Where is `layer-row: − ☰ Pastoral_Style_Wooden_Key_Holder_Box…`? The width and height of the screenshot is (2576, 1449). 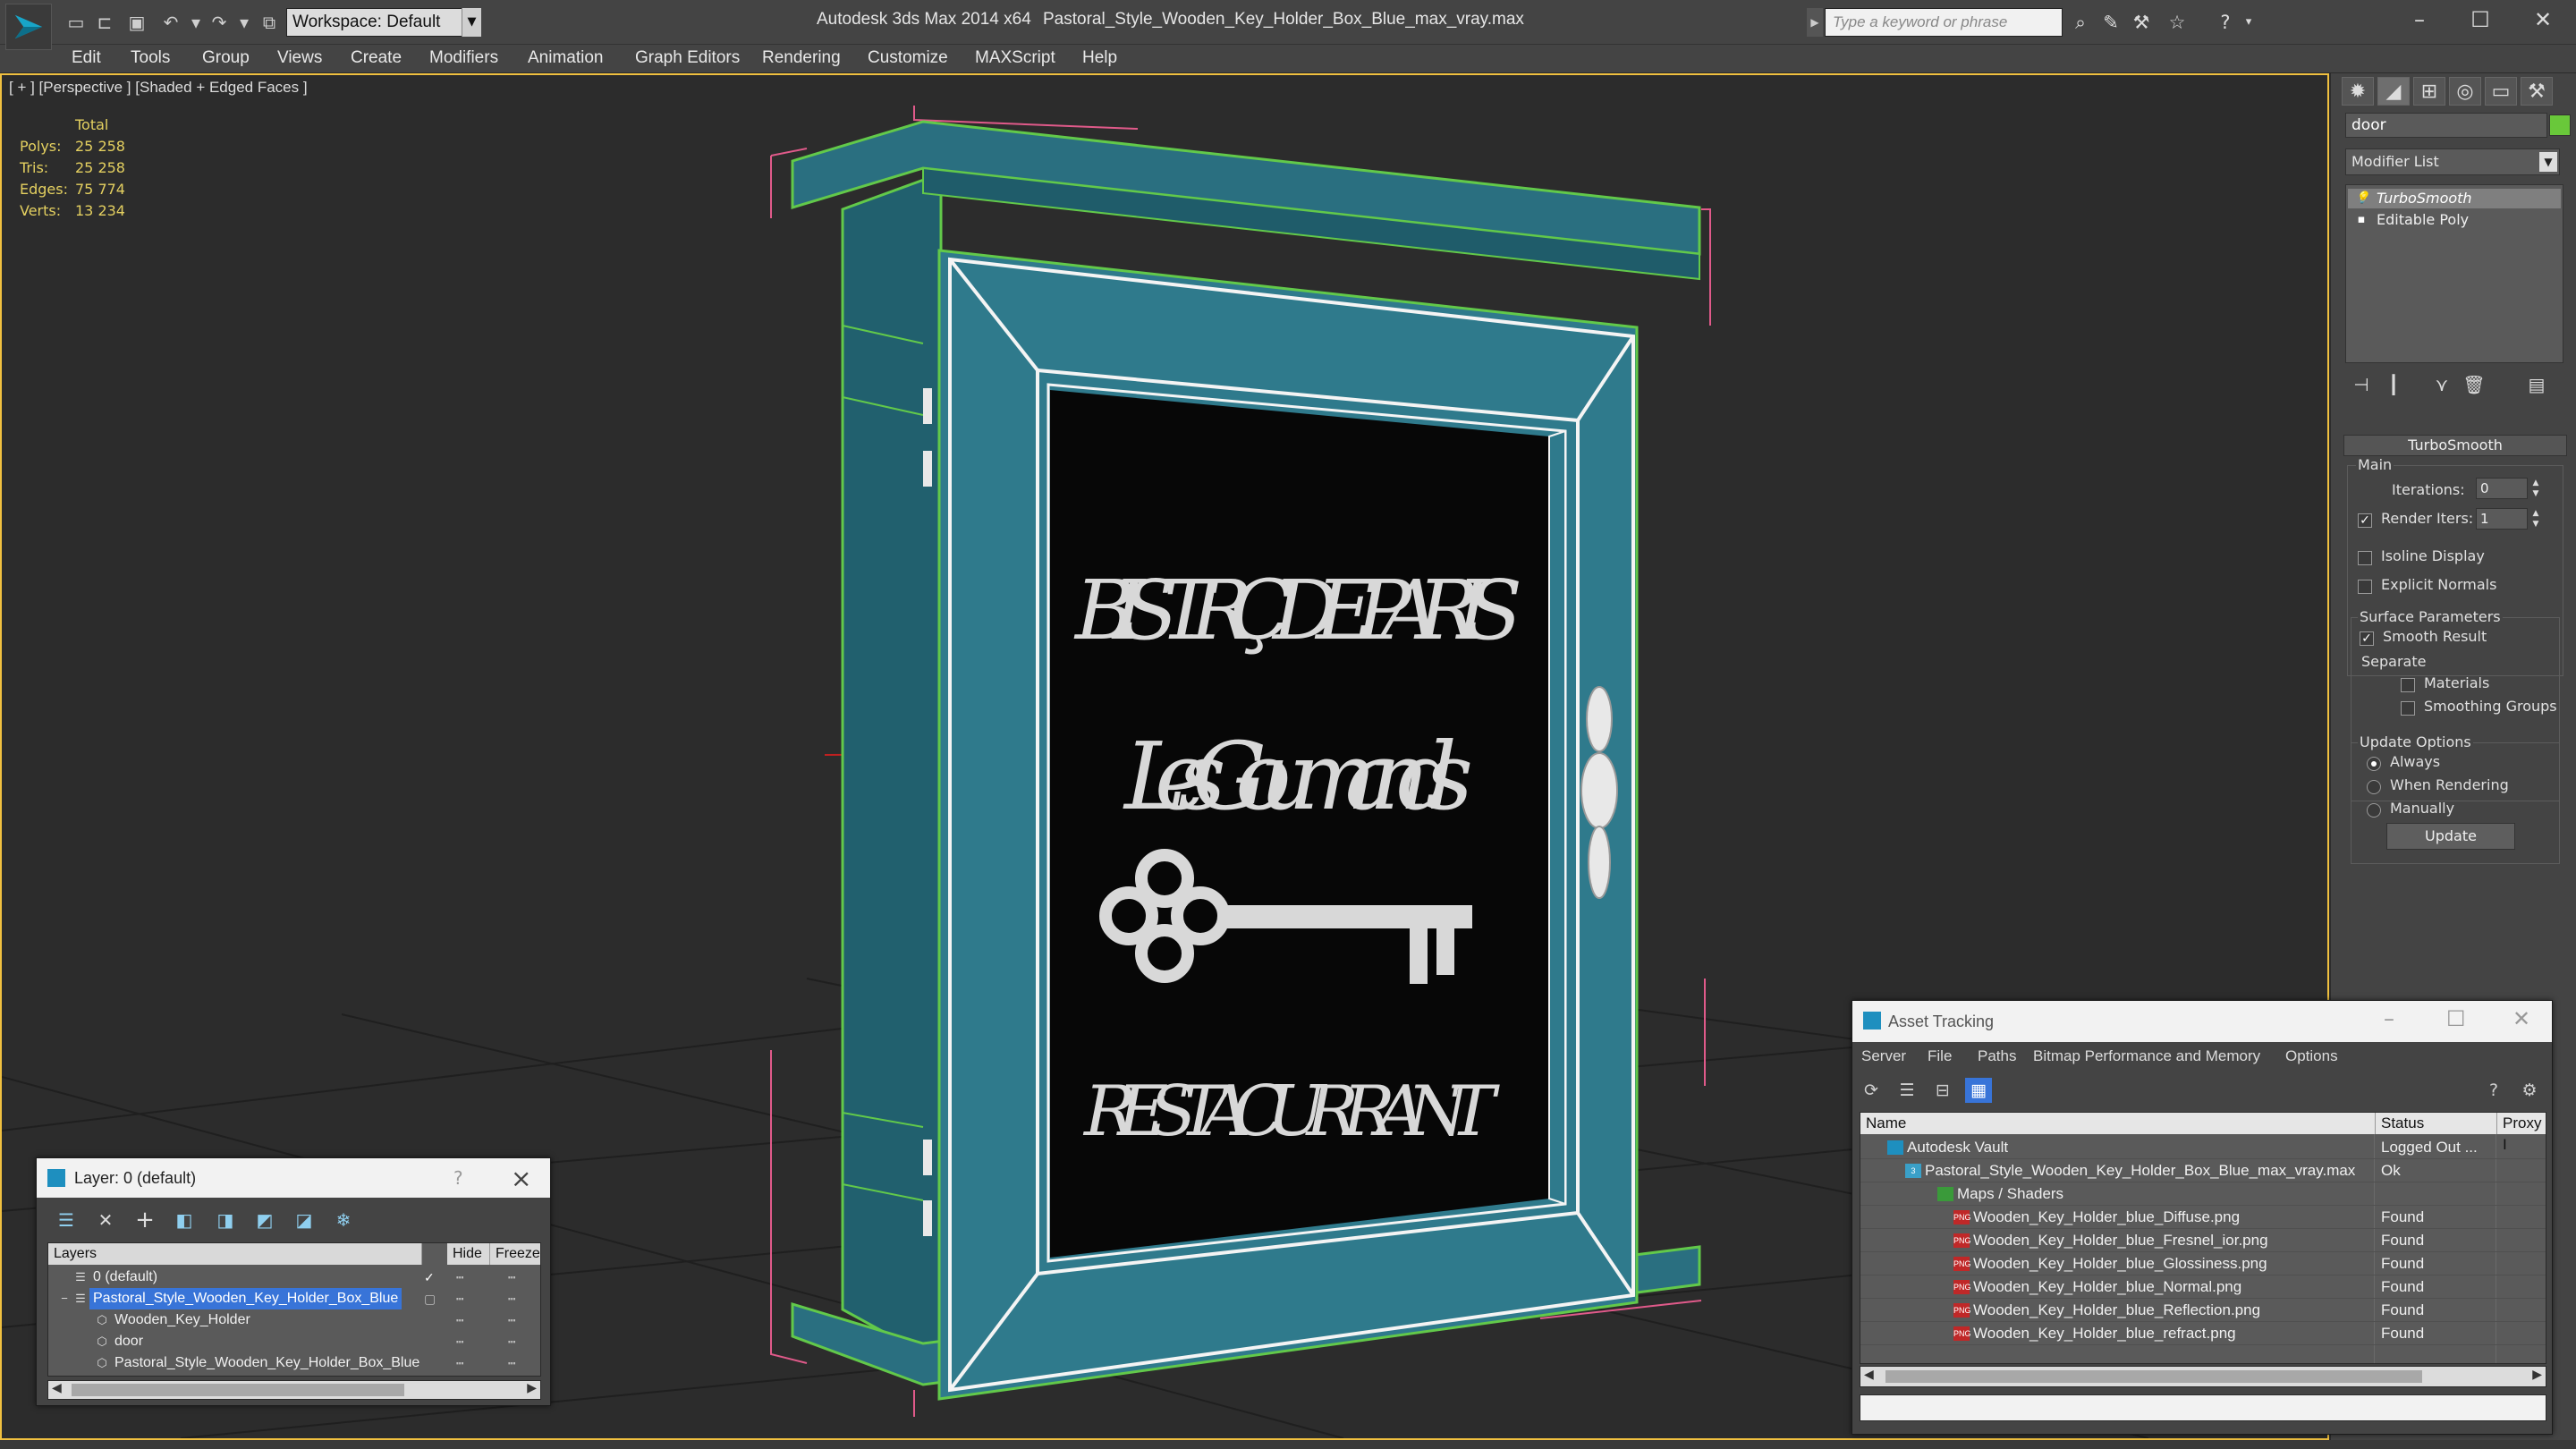 layer-row: − ☰ Pastoral_Style_Wooden_Key_Holder_Box… is located at coordinates (294, 1298).